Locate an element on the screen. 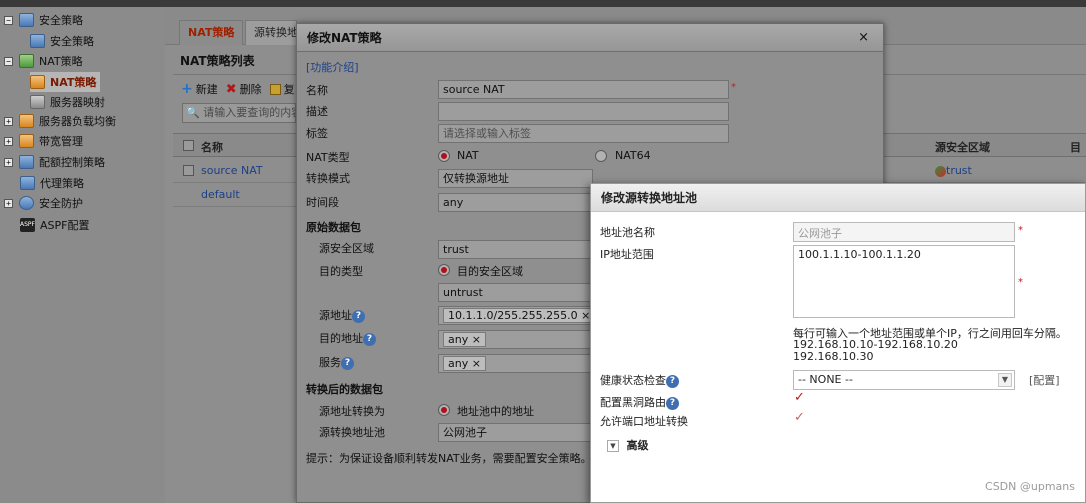 The width and height of the screenshot is (1086, 503). pool-name-label: 地址池名称 is located at coordinates (627, 232).